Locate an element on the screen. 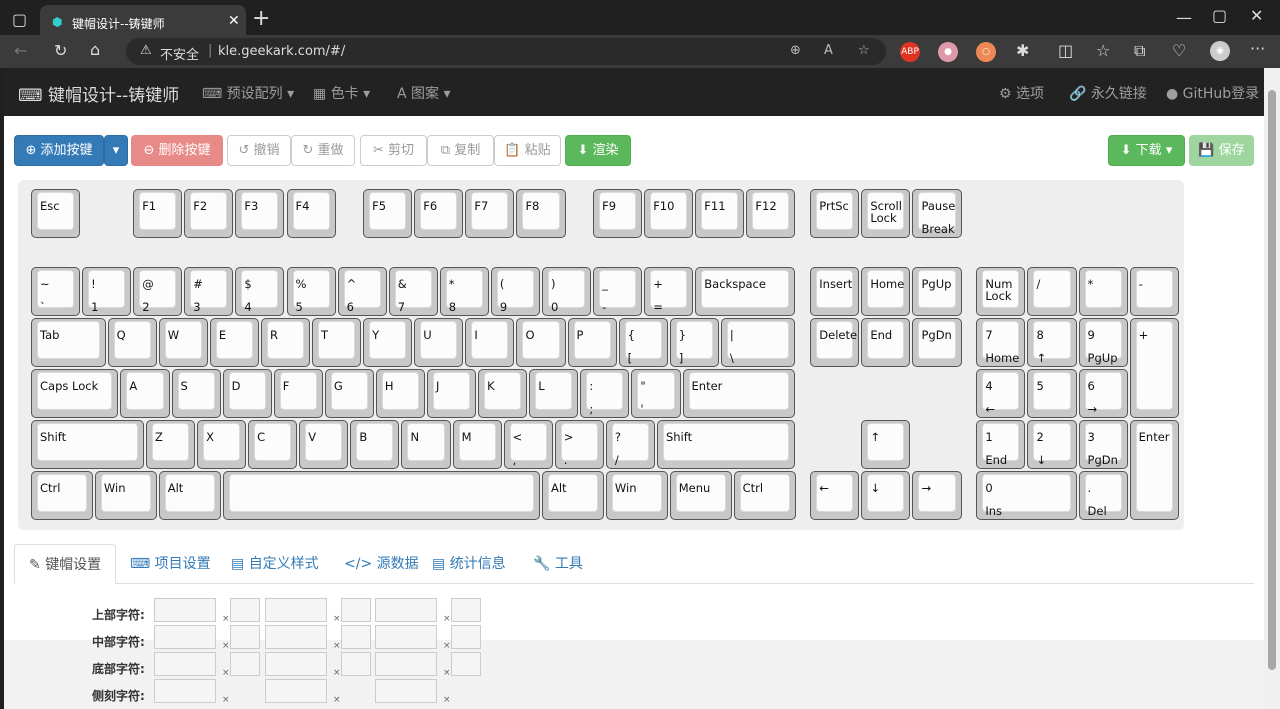 This screenshot has width=1280, height=709. key-m: M is located at coordinates (477, 444).